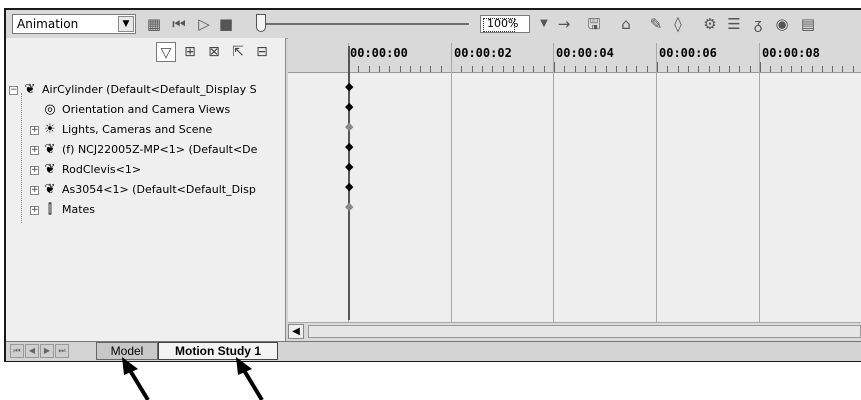 The image size is (861, 400). What do you see at coordinates (68, 210) in the screenshot?
I see `tree-item-mates: ⫿ Mates` at bounding box center [68, 210].